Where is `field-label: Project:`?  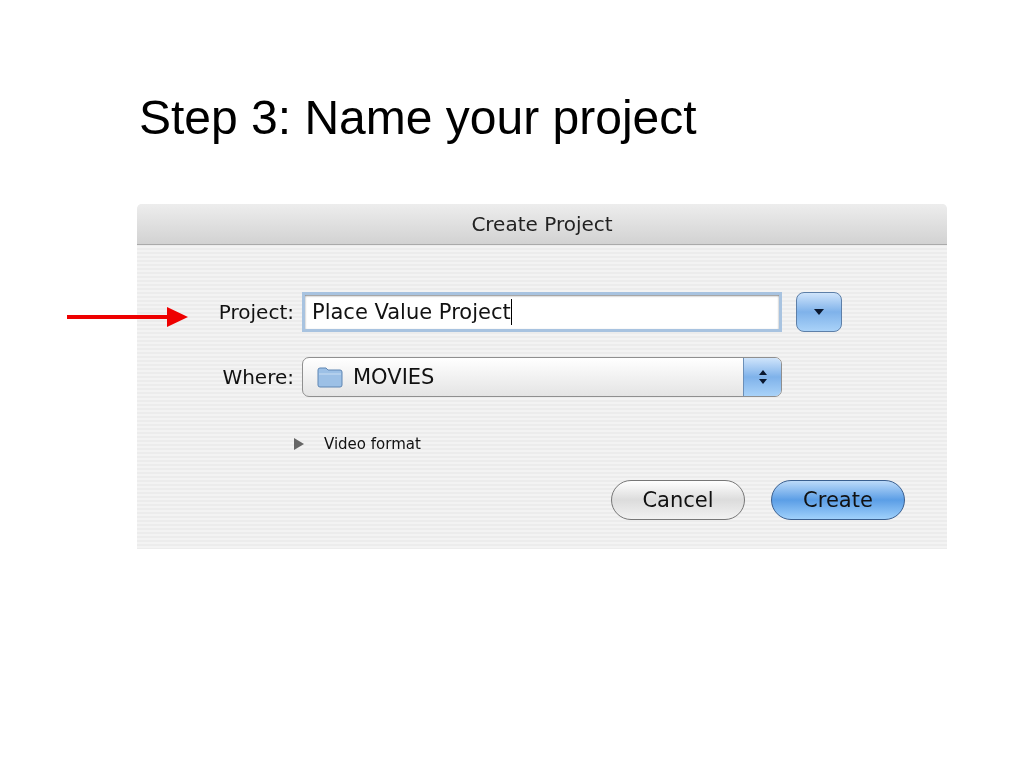
field-label: Project: is located at coordinates (255, 312).